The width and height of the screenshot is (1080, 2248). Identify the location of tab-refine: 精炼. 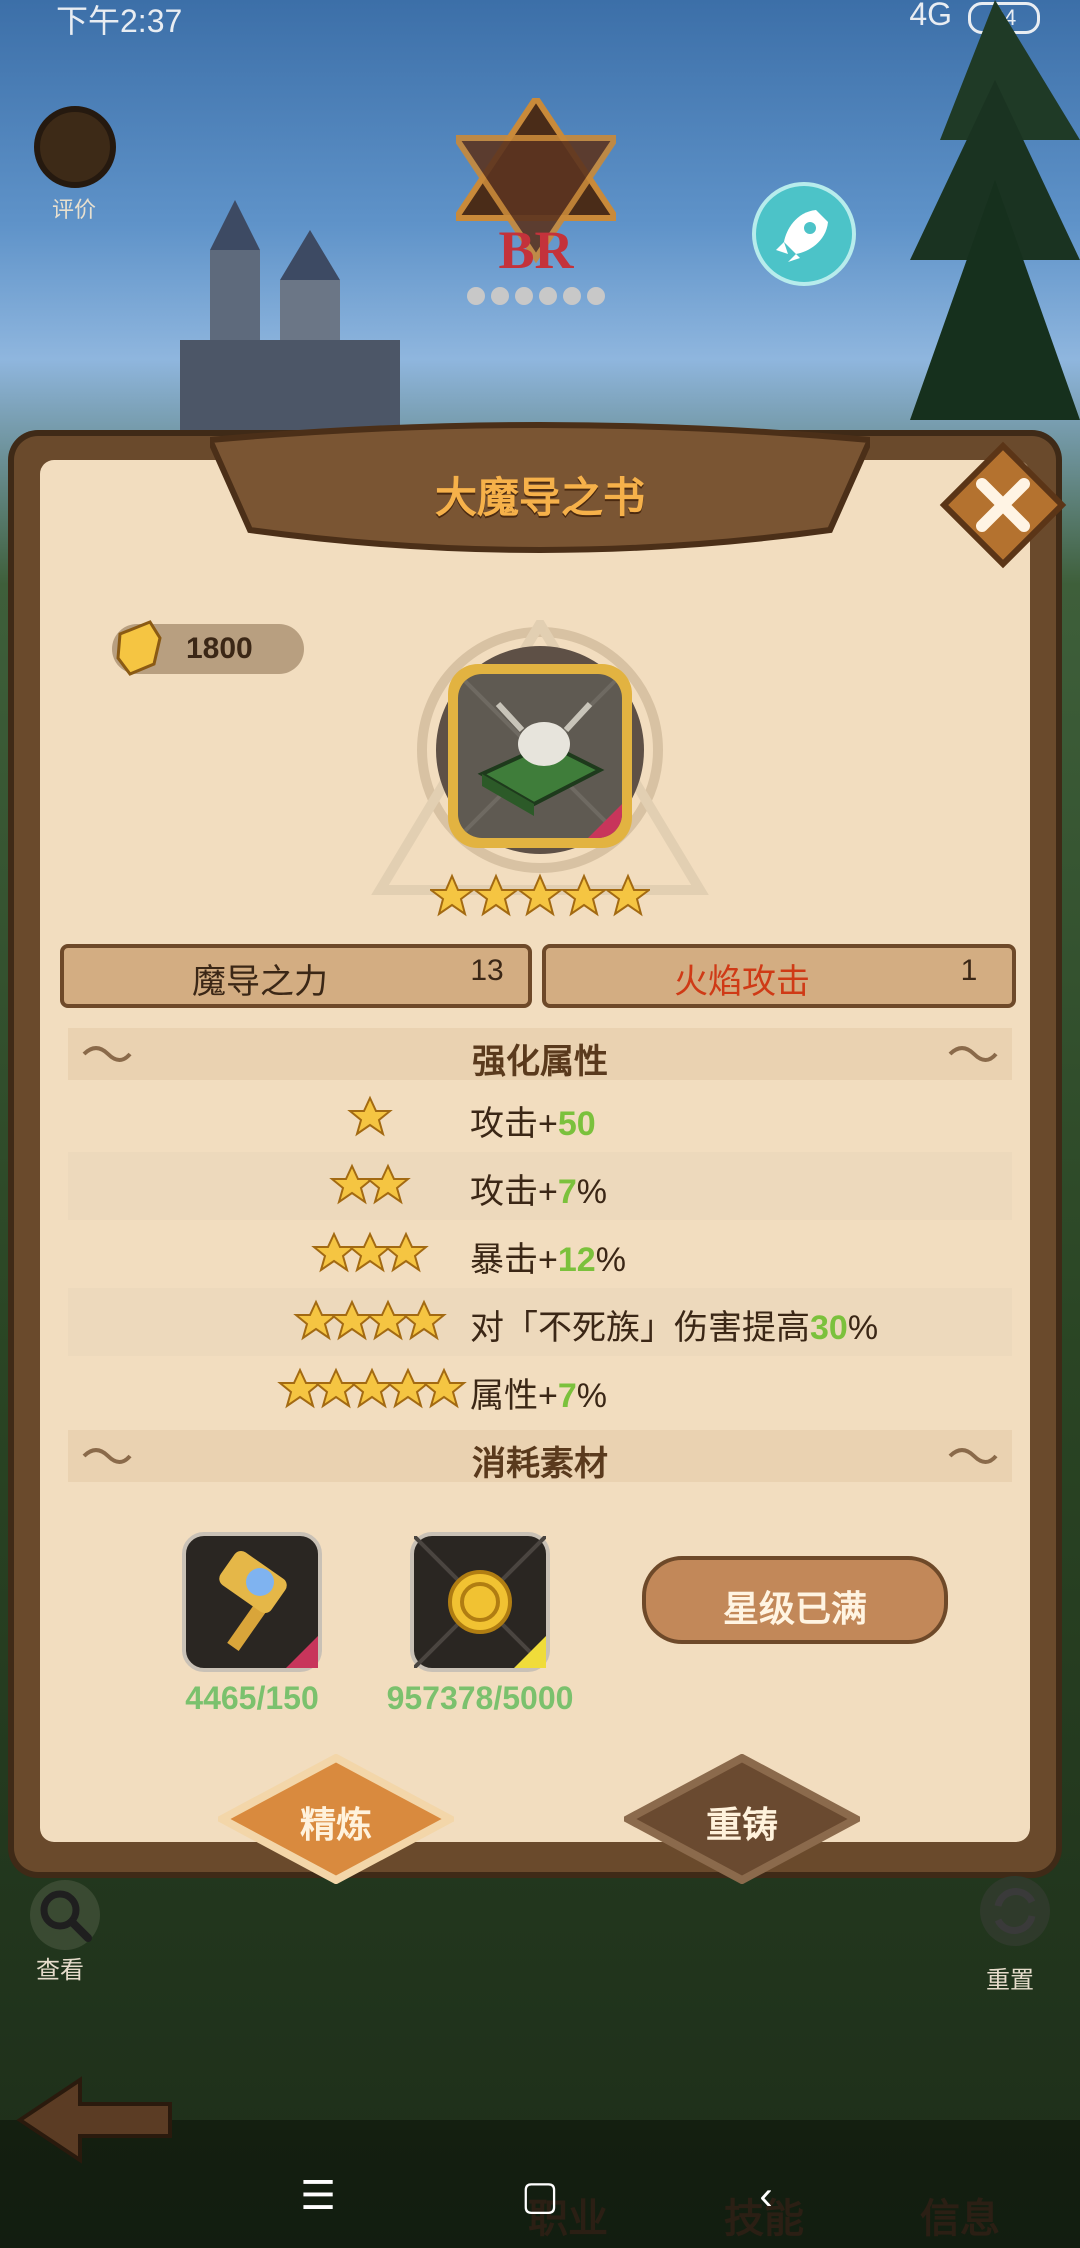
(336, 1819).